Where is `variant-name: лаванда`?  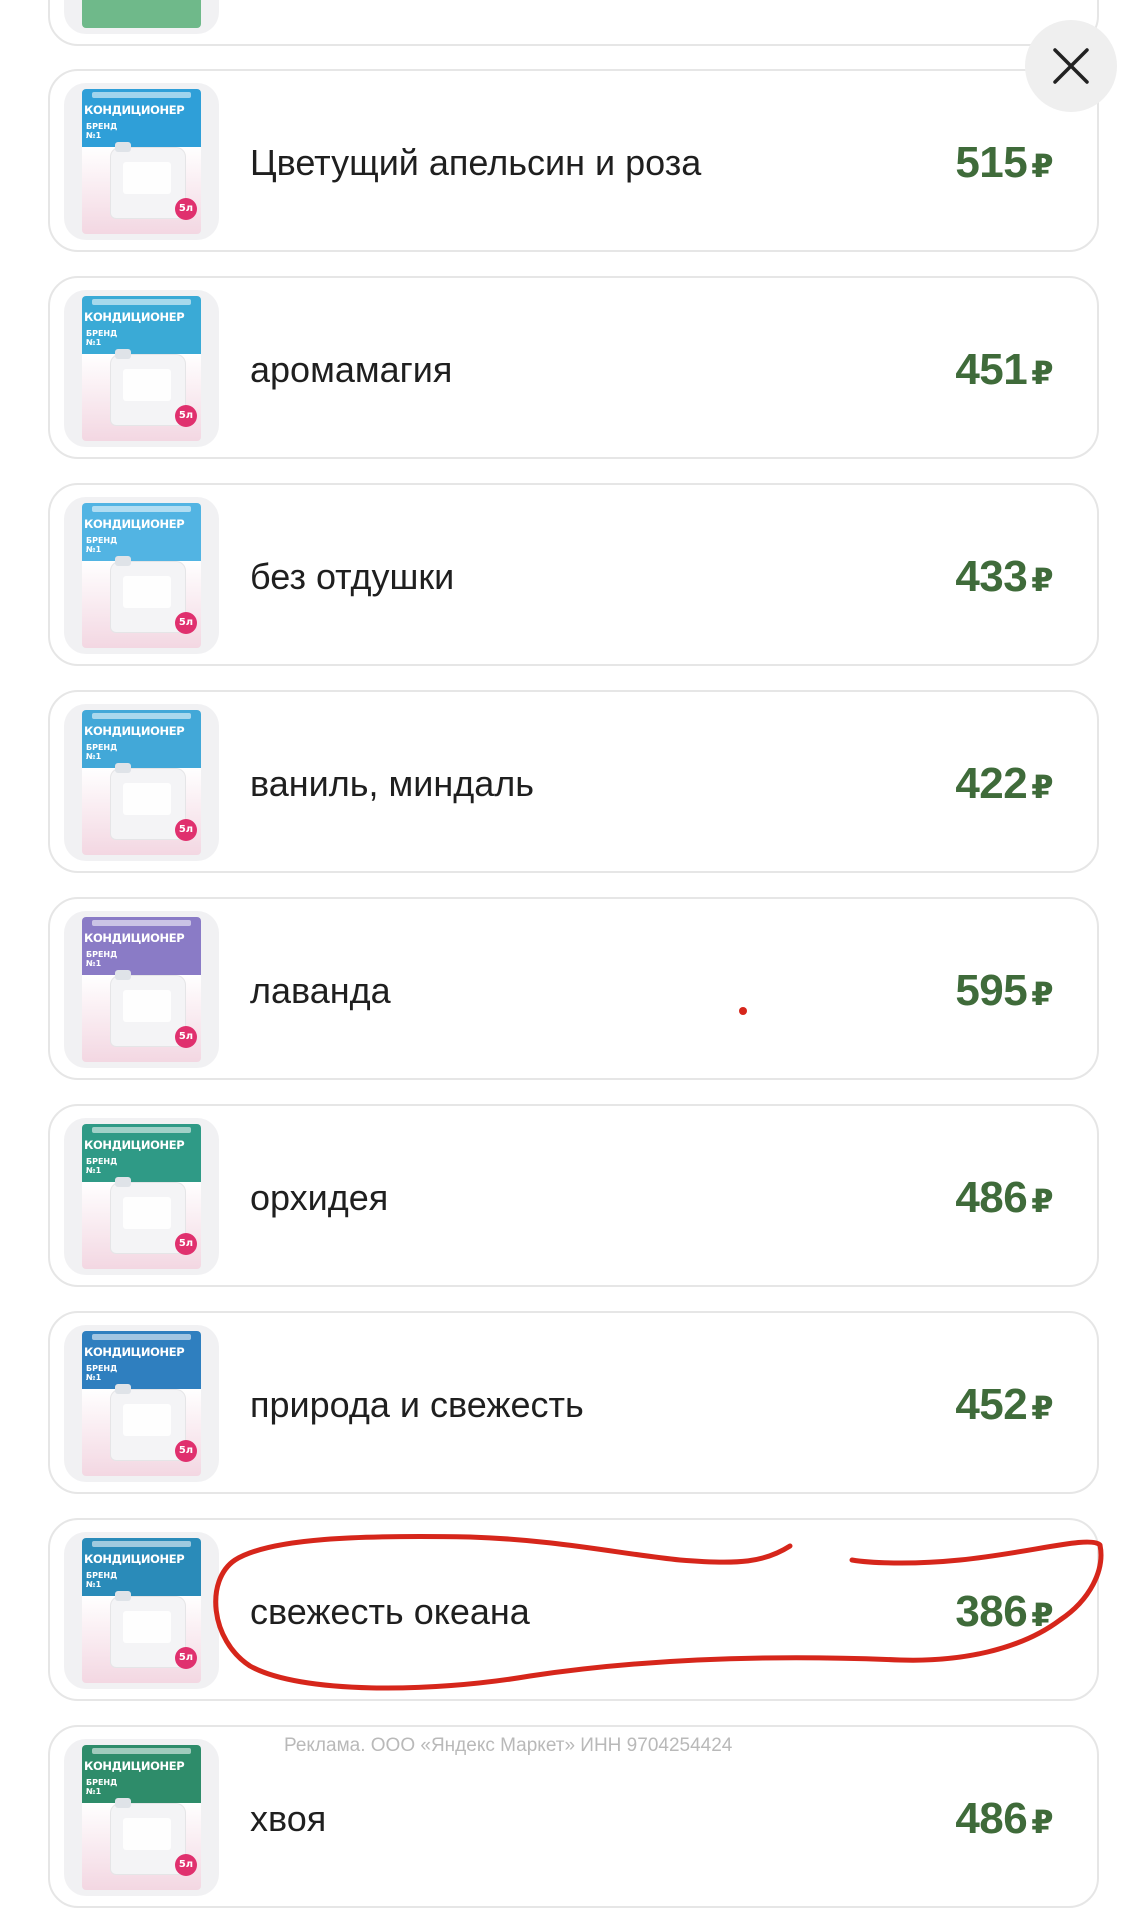
variant-name: лаванда is located at coordinates (320, 990).